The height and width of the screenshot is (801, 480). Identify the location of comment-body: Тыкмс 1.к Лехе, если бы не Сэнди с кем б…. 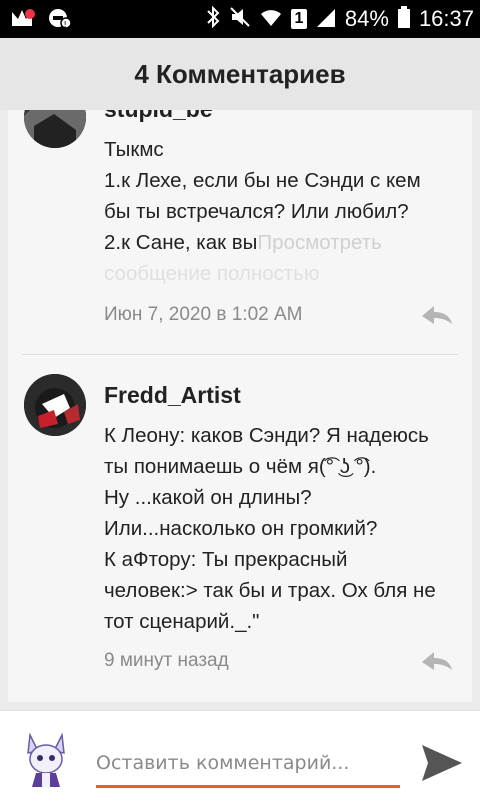
(279, 211).